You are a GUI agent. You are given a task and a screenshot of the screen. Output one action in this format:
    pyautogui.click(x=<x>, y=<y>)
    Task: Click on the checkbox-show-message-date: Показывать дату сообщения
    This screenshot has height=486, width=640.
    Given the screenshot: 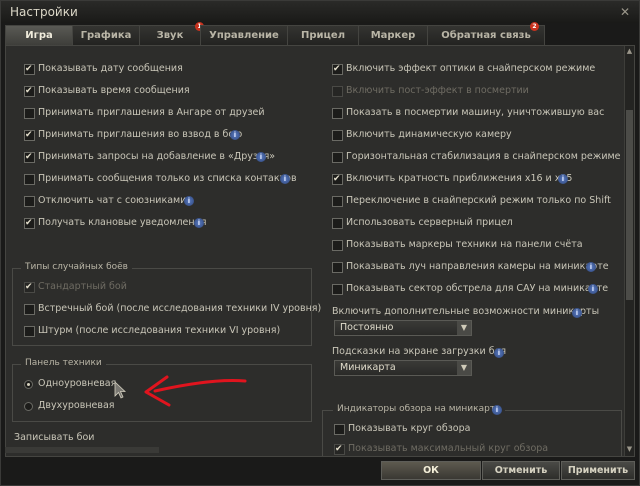 What is the action you would take?
    pyautogui.click(x=169, y=69)
    